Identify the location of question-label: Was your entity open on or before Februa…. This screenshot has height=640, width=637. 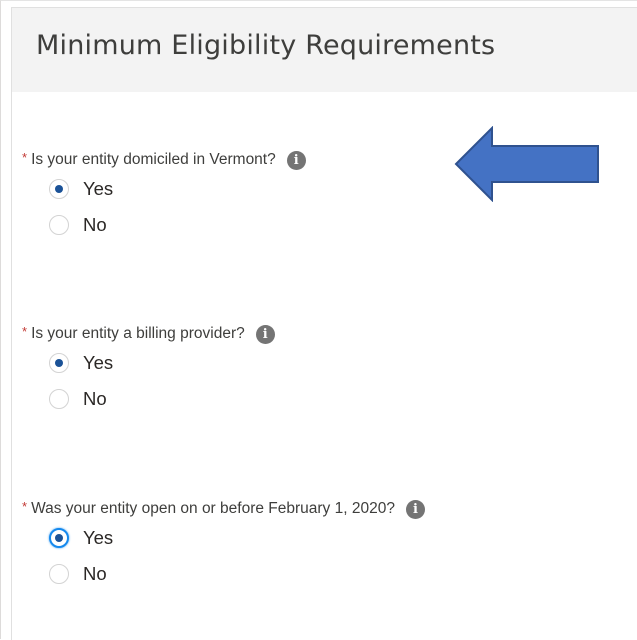
(213, 508).